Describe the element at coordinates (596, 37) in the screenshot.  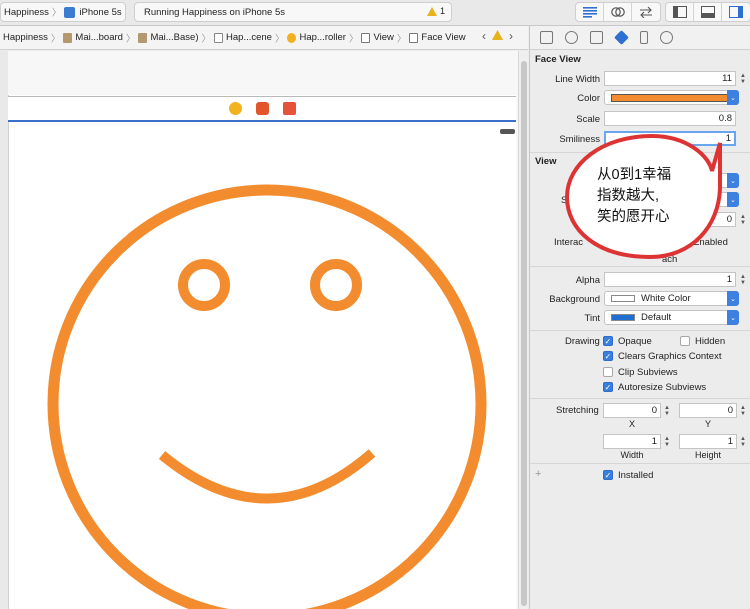
I see `identity-inspector-icon` at that location.